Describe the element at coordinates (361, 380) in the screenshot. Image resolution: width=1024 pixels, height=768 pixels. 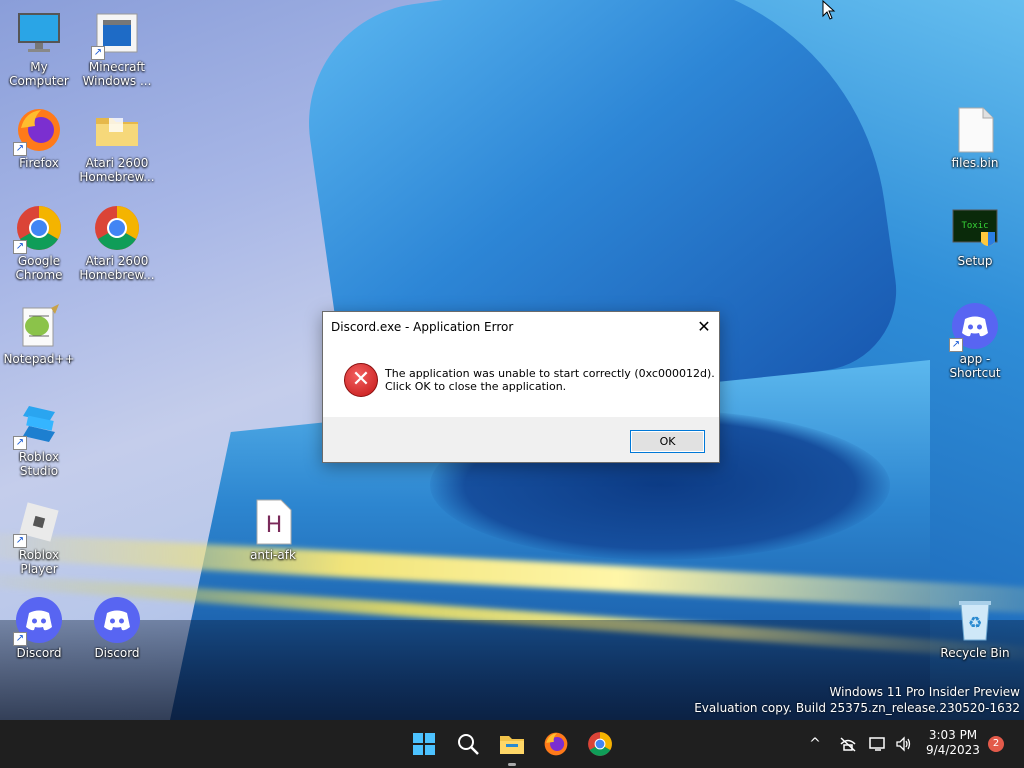
I see `error-icon: ✕` at that location.